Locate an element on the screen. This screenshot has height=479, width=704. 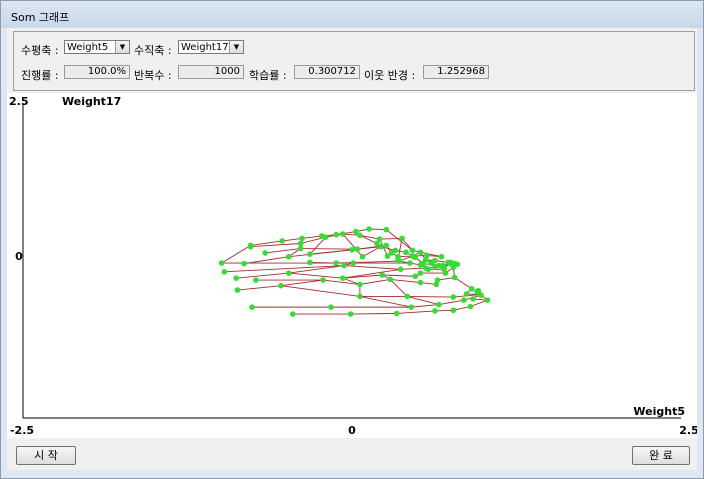
learning-rate-field: 0.300712 is located at coordinates (327, 72).